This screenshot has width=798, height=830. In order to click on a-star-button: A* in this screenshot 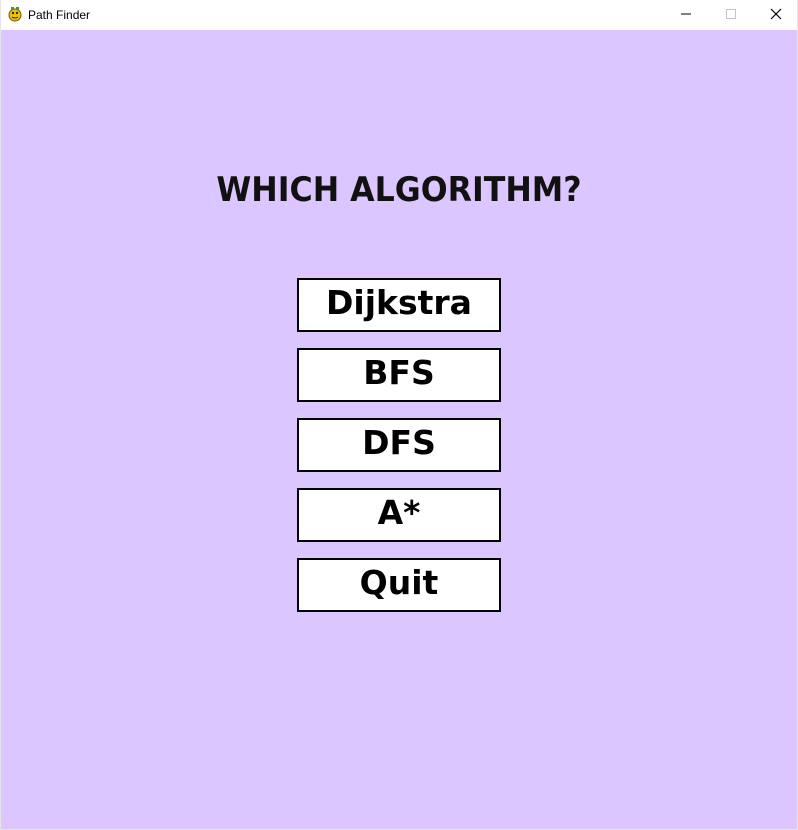, I will do `click(399, 515)`.